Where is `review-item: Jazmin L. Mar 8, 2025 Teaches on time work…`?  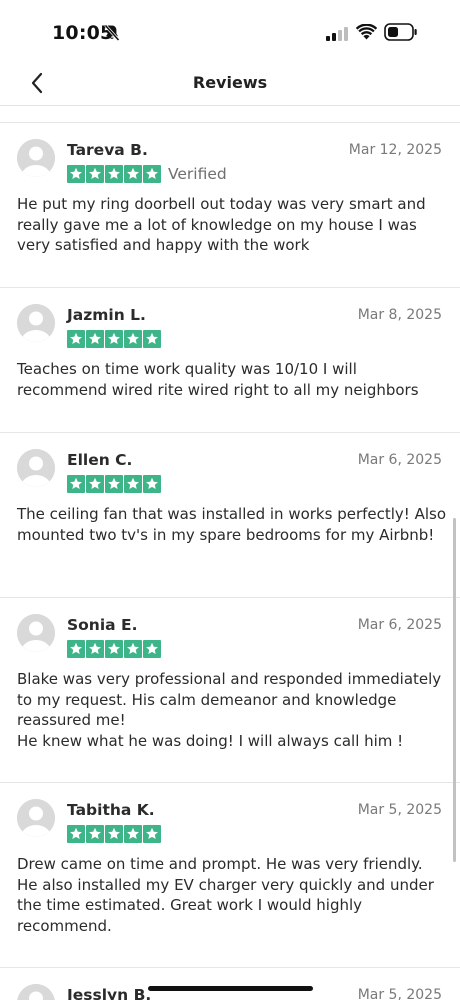
review-item: Jazmin L. Mar 8, 2025 Teaches on time work… is located at coordinates (230, 360).